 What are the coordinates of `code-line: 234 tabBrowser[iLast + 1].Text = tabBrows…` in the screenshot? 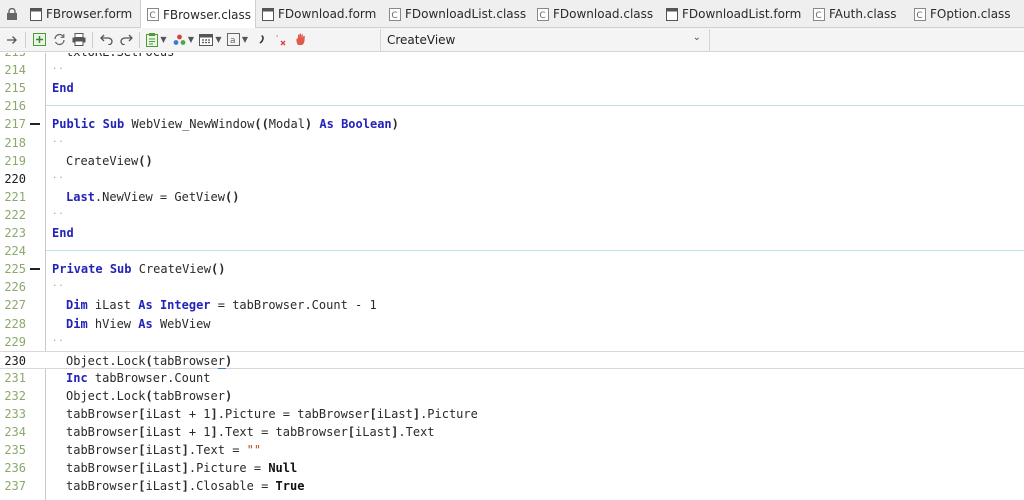 It's located at (512, 432).